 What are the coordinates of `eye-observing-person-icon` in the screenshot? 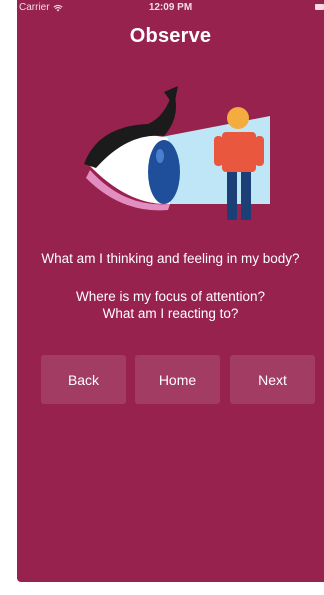 It's located at (177, 153).